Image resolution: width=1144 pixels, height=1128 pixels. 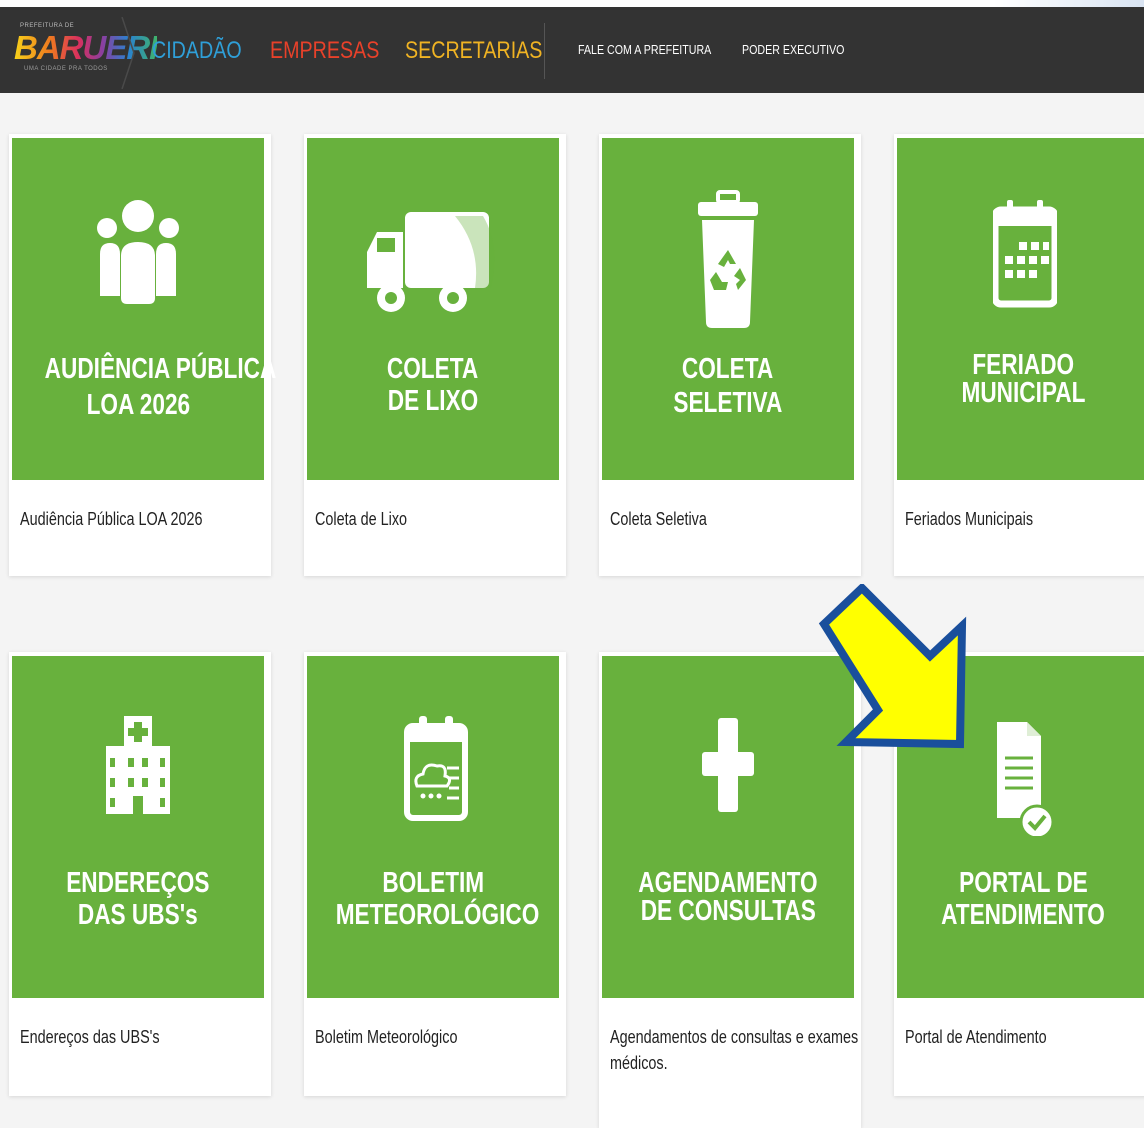 I want to click on hospital-icon, so click(x=138, y=765).